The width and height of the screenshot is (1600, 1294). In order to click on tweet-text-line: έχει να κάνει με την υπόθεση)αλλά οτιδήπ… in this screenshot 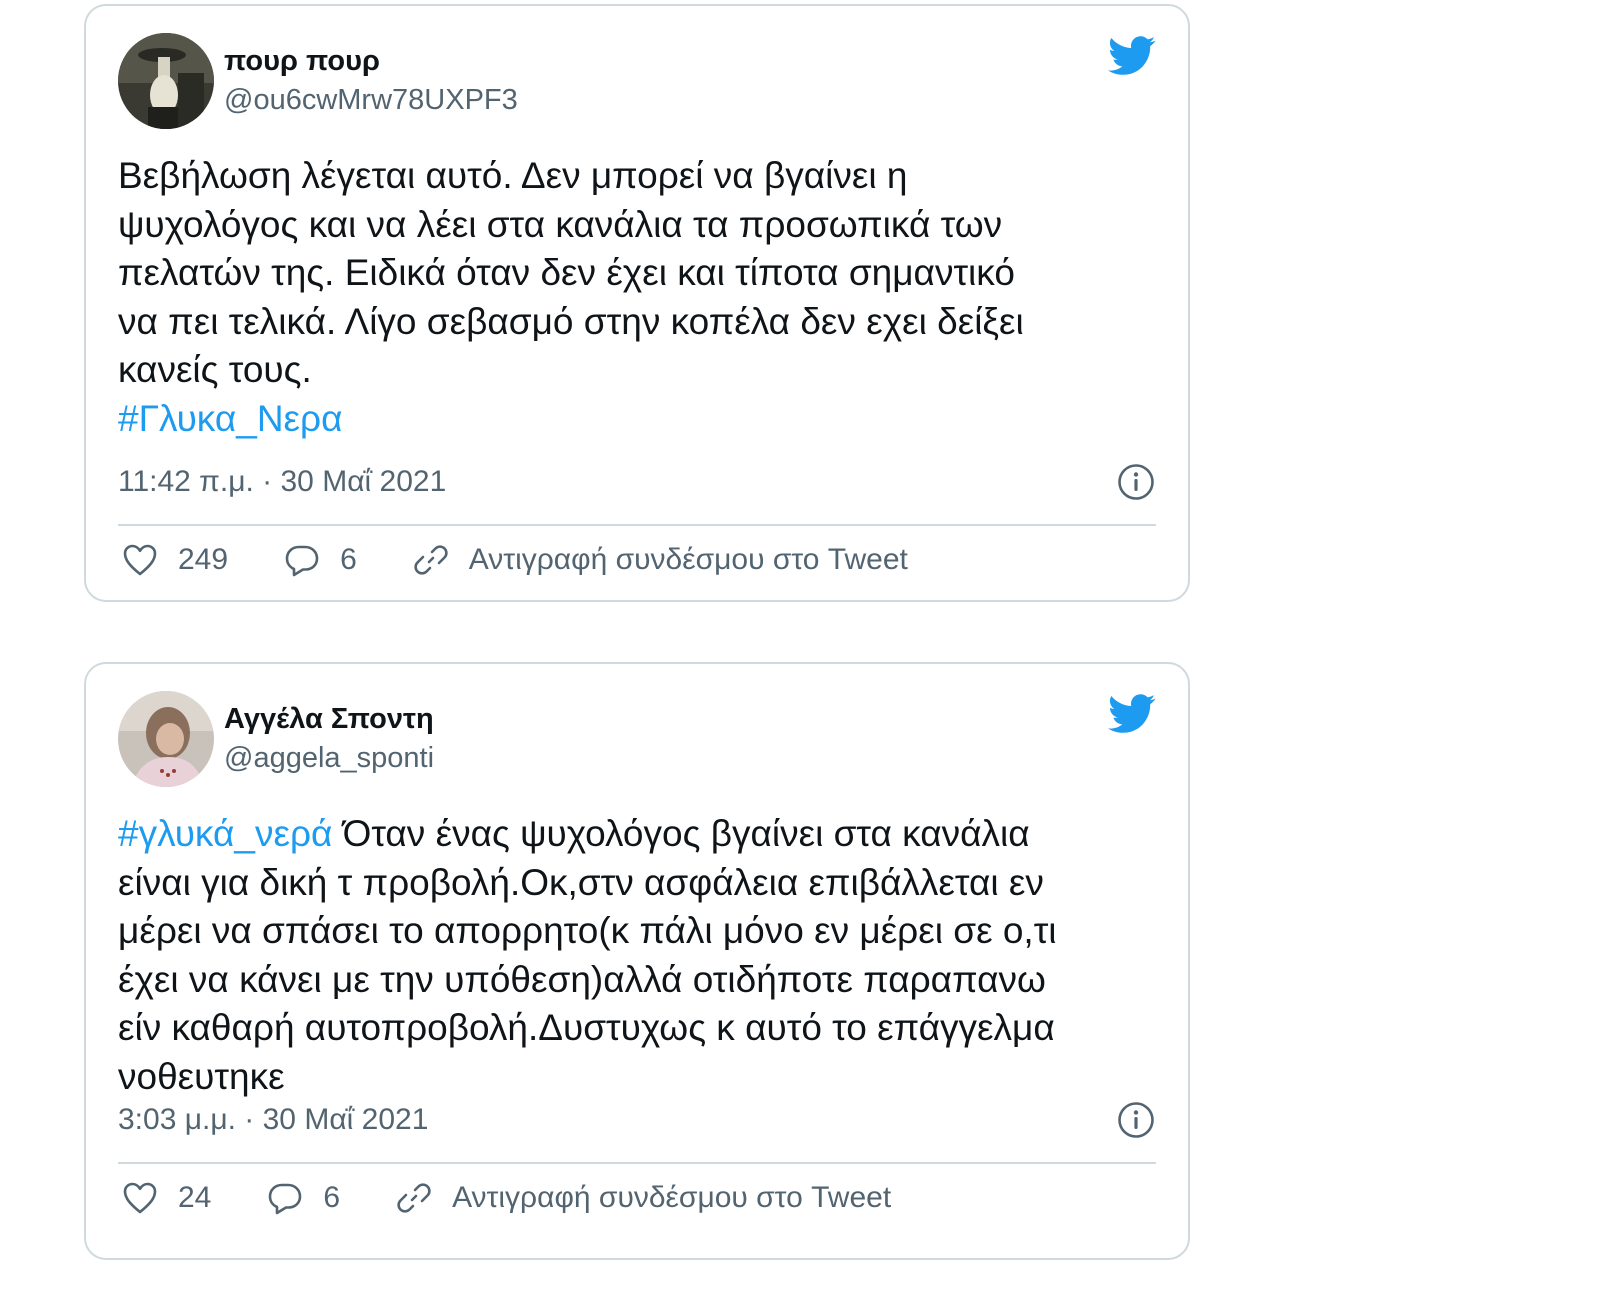, I will do `click(582, 979)`.